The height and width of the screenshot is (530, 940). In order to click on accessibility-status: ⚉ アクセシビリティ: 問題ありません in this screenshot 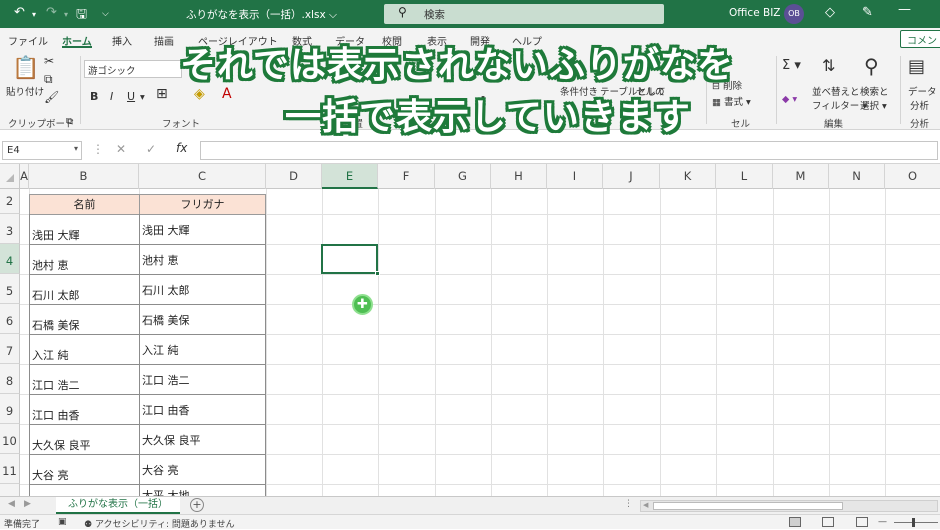, I will do `click(159, 523)`.